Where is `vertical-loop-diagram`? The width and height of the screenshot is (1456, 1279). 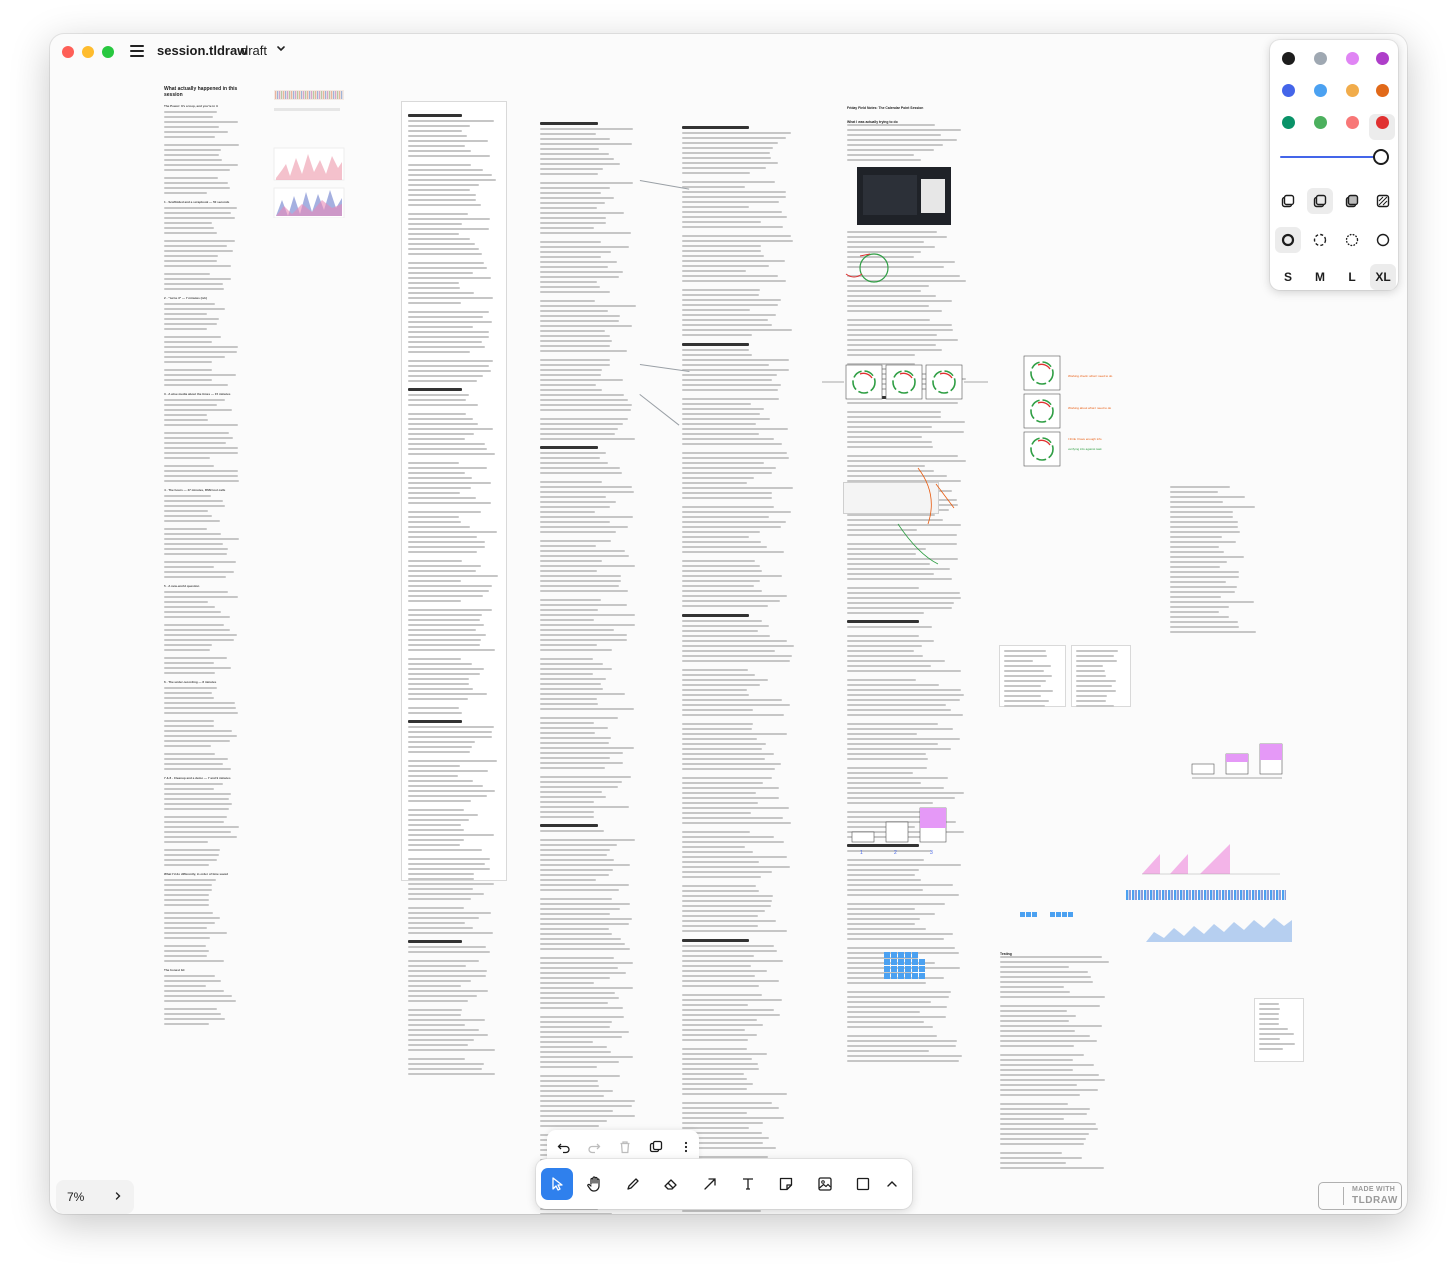
vertical-loop-diagram is located at coordinates (1042, 412).